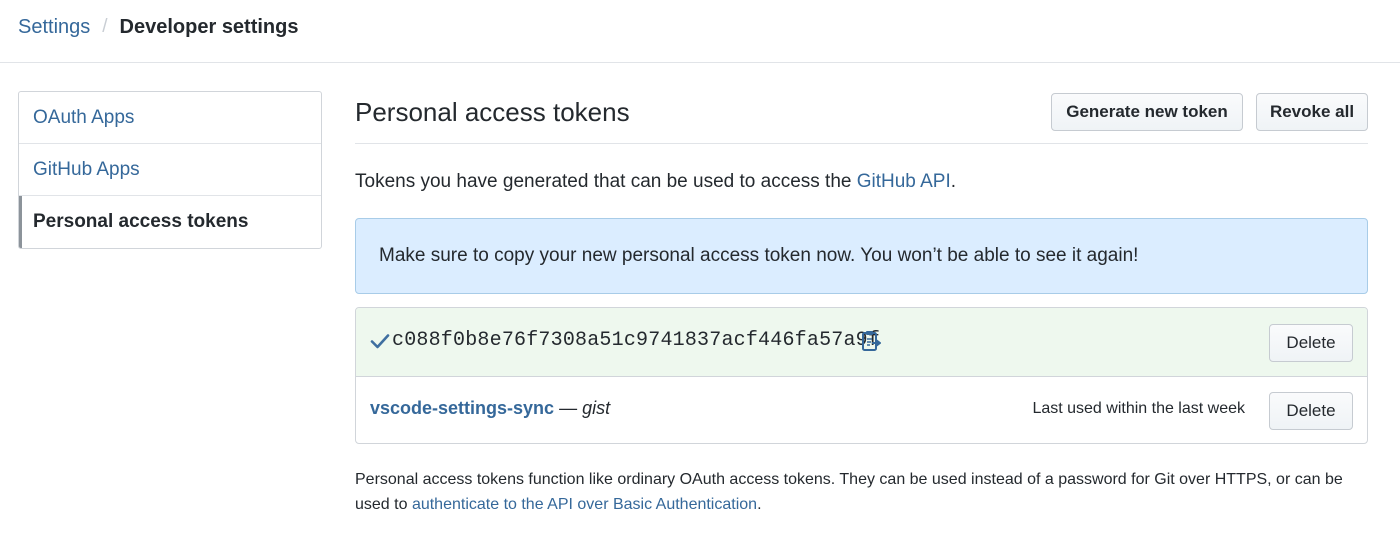 The height and width of the screenshot is (544, 1400). I want to click on token-name-link: vscode-settings-sync, so click(462, 408).